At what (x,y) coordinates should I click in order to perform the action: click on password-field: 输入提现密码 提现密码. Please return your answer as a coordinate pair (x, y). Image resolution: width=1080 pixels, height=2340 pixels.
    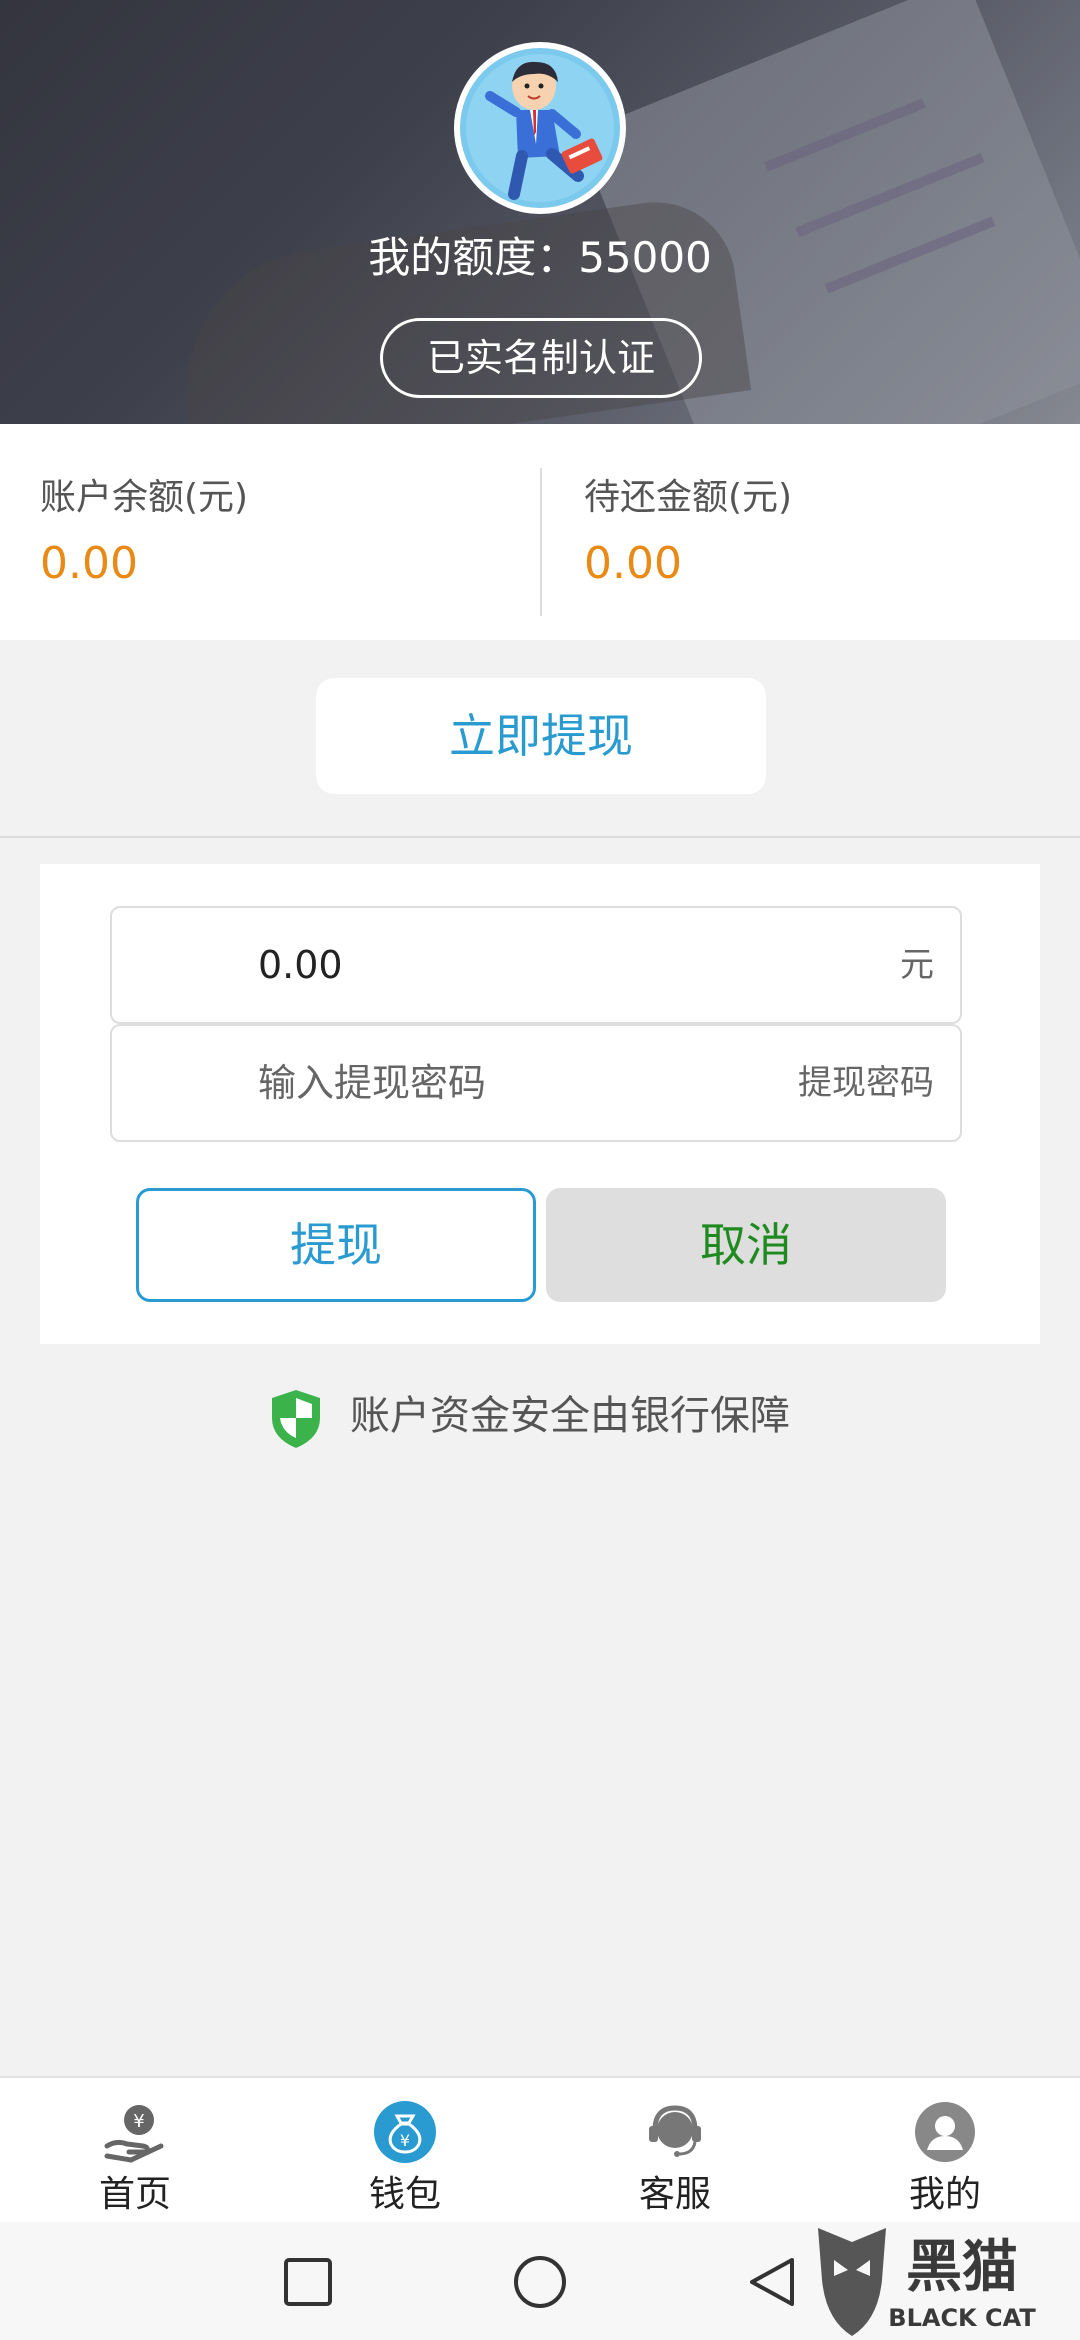
    Looking at the image, I should click on (536, 1083).